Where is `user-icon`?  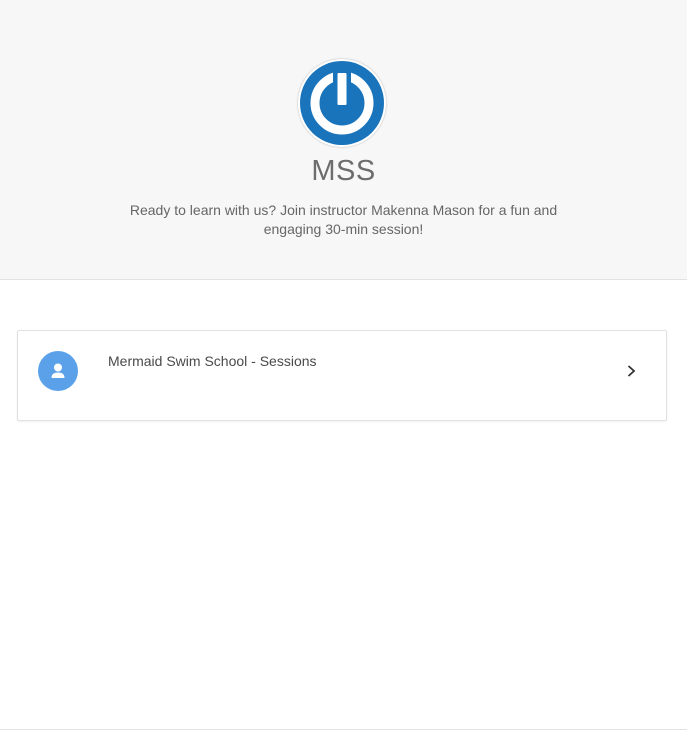 user-icon is located at coordinates (58, 370).